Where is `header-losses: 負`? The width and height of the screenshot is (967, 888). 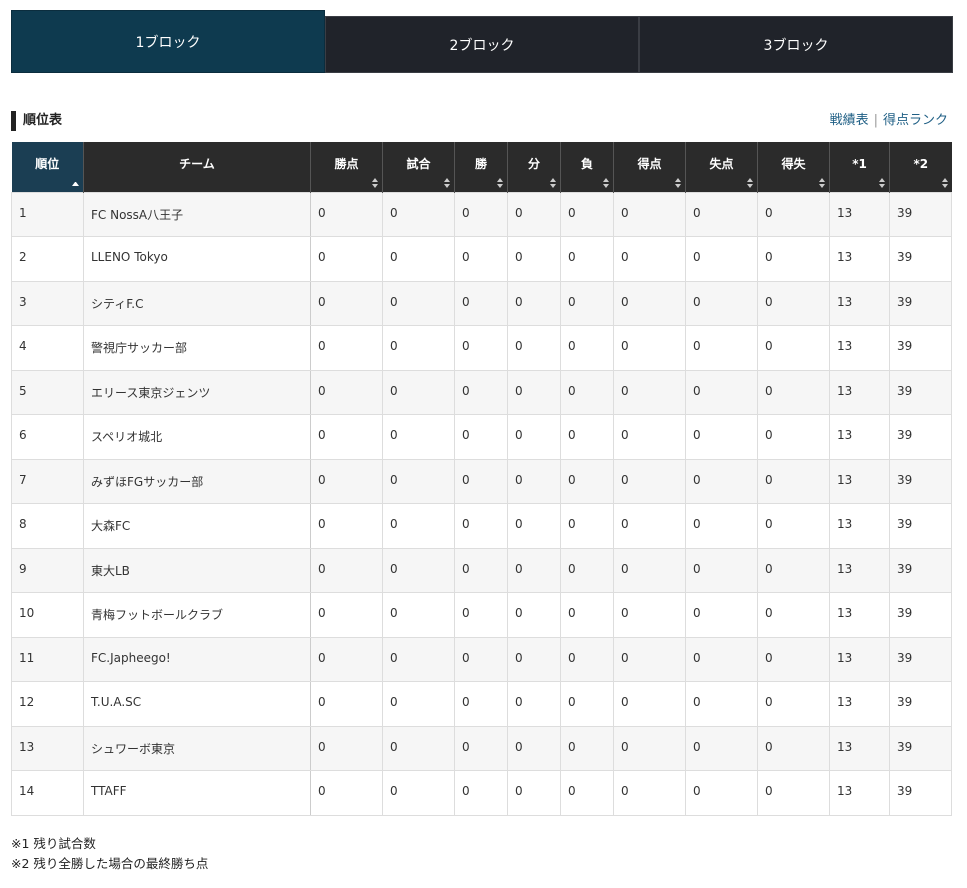
header-losses: 負 is located at coordinates (587, 167).